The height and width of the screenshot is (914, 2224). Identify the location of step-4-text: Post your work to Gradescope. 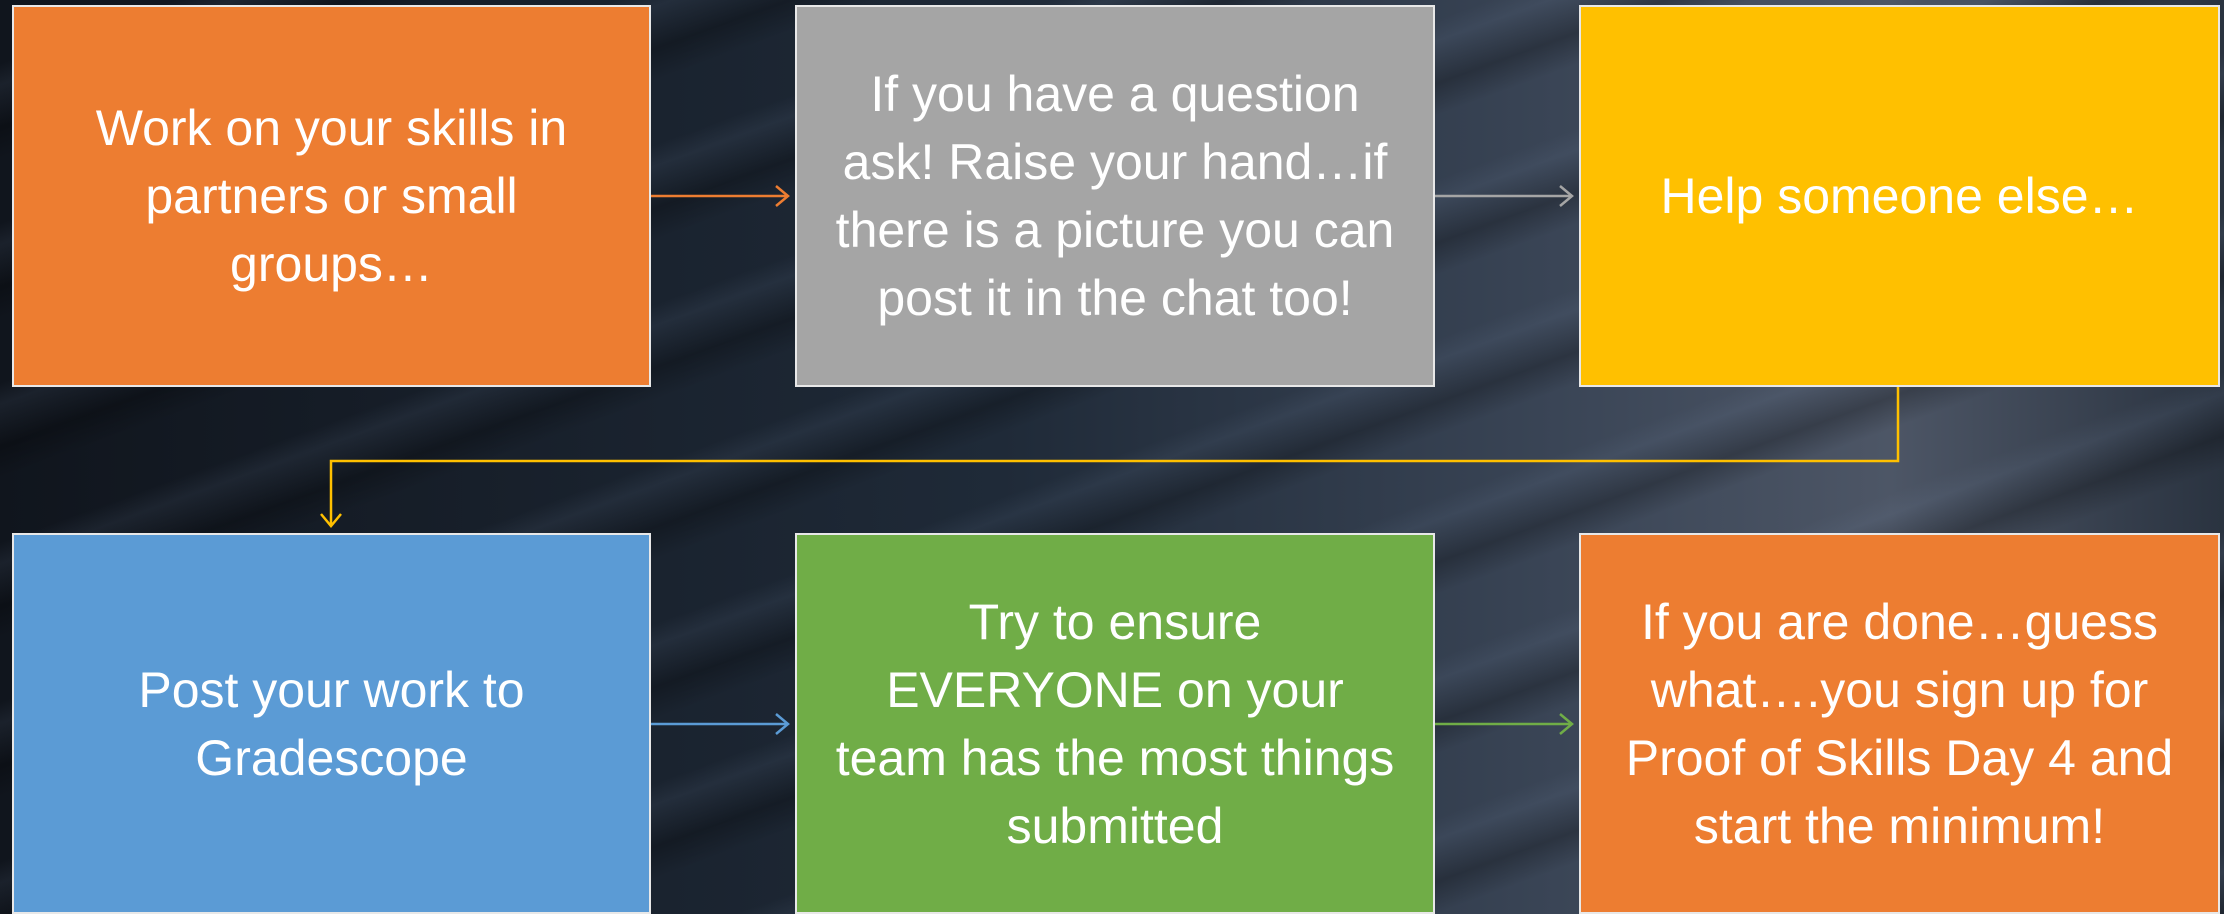
(331, 723).